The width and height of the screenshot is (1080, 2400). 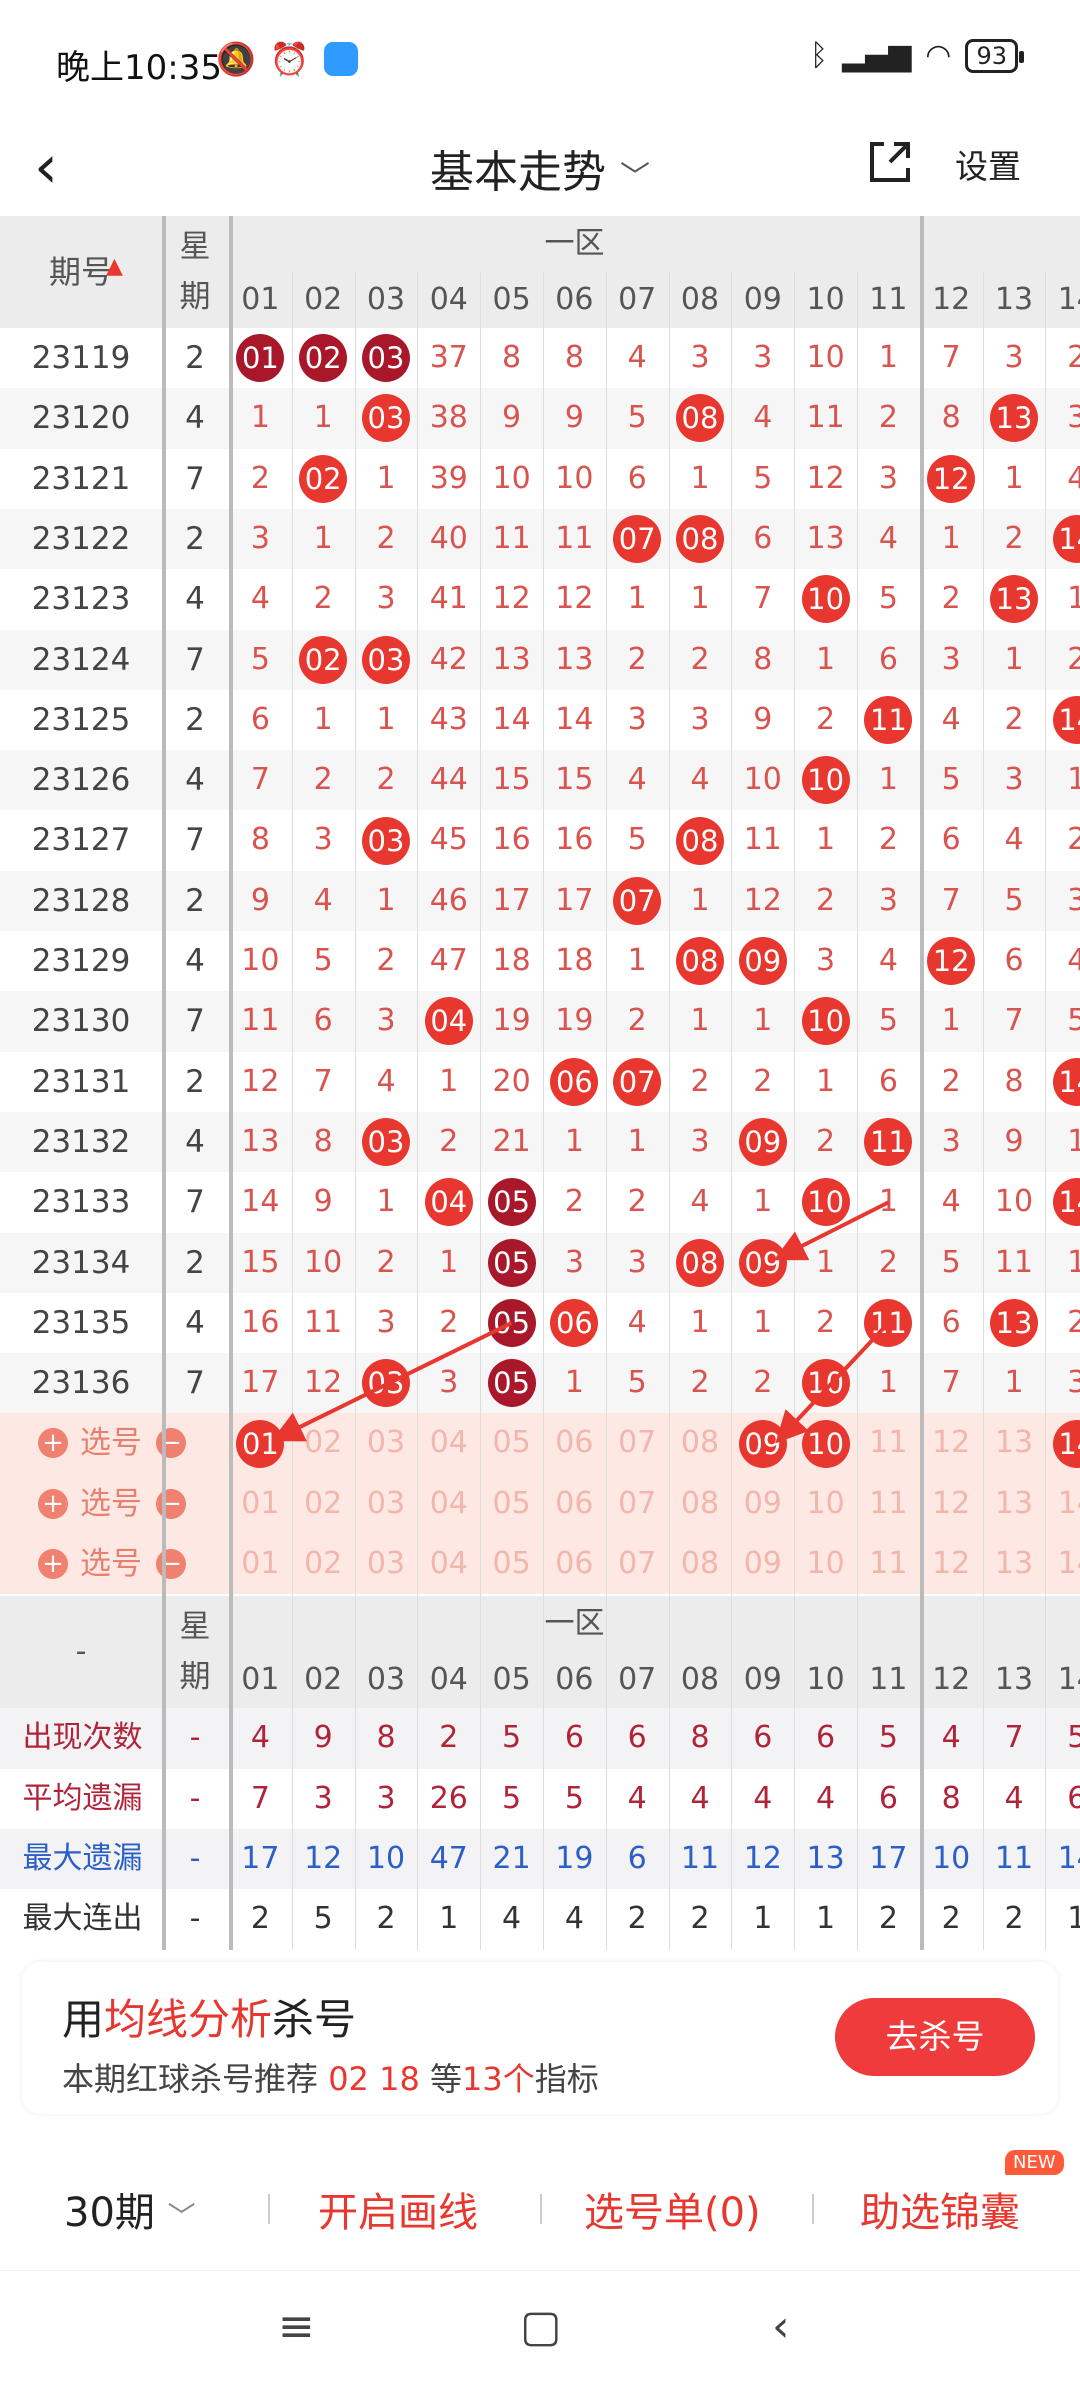 What do you see at coordinates (260, 1443) in the screenshot?
I see `picked-ball: 01` at bounding box center [260, 1443].